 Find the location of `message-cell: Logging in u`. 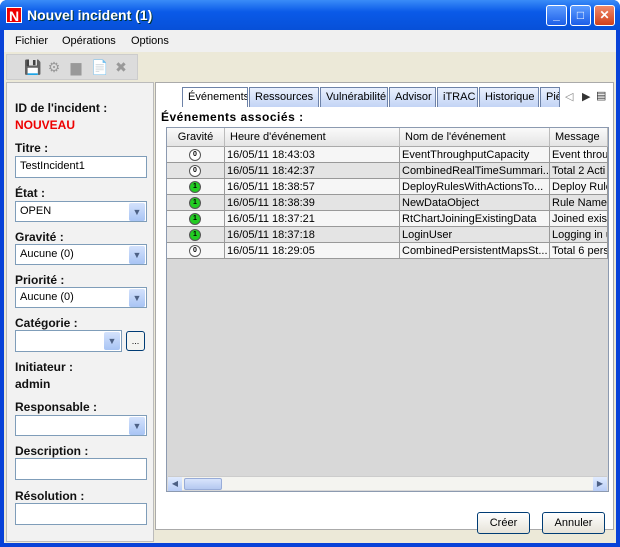

message-cell: Logging in u is located at coordinates (580, 235).